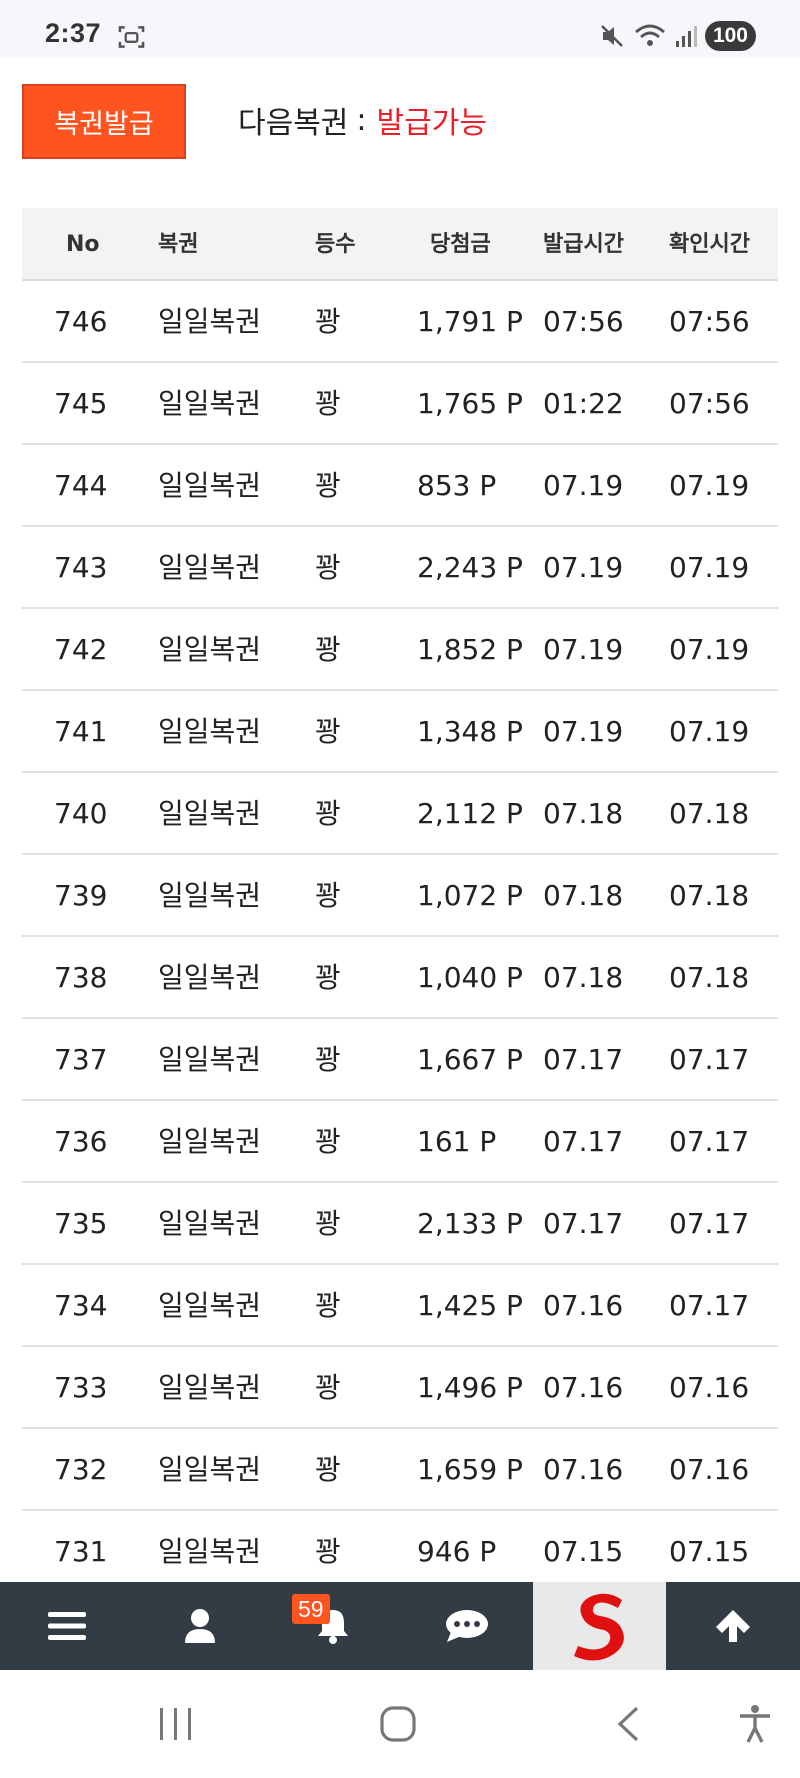 Image resolution: width=800 pixels, height=1778 pixels. I want to click on cell-prize: 946 P, so click(457, 1551).